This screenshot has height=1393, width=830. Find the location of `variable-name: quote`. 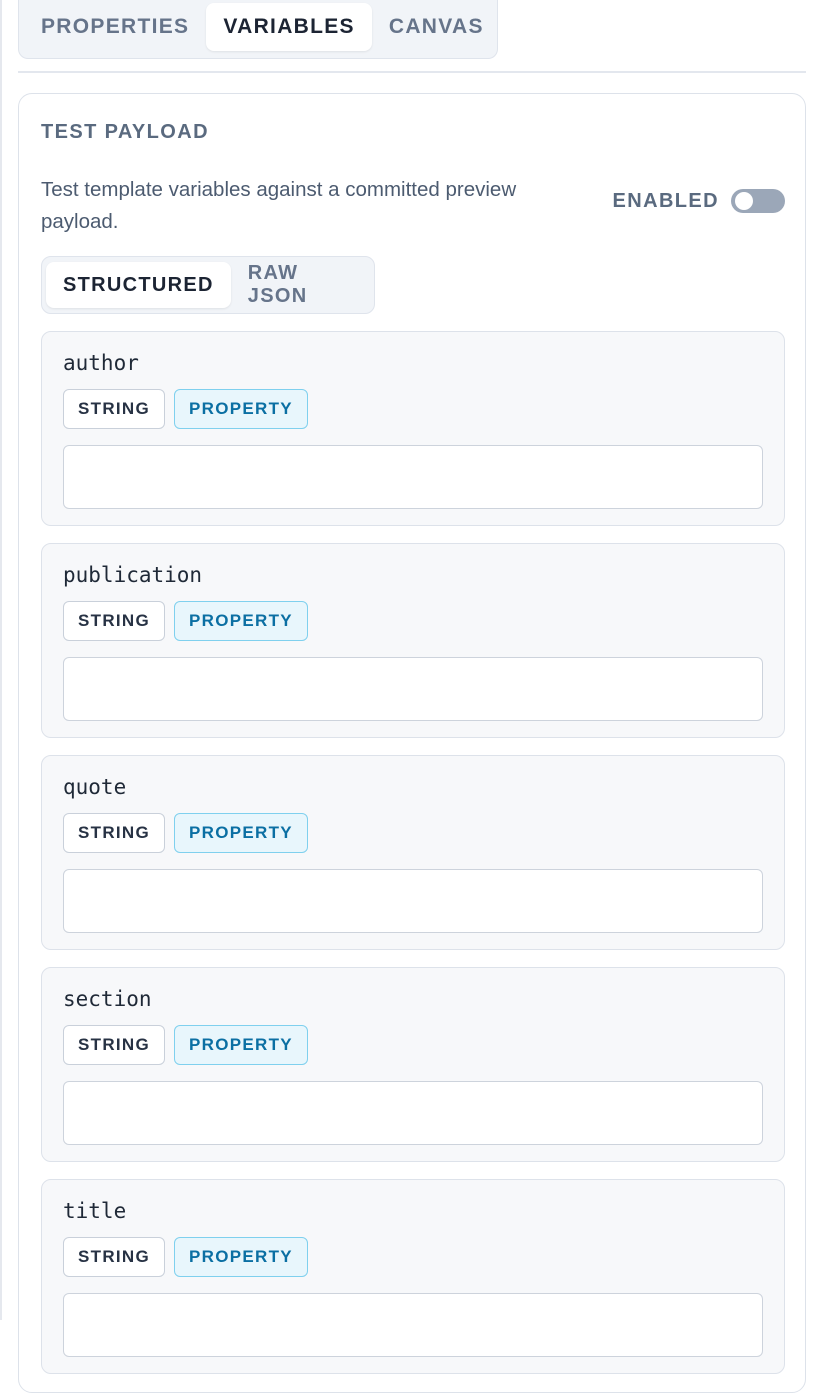

variable-name: quote is located at coordinates (95, 787).